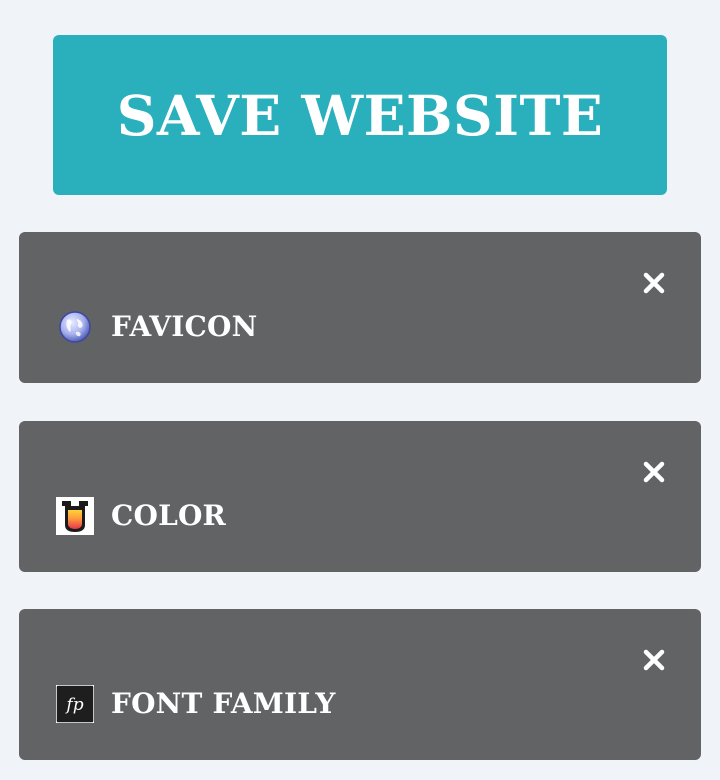 The height and width of the screenshot is (780, 720). Describe the element at coordinates (169, 515) in the screenshot. I see `panel-color-label: COLOR` at that location.